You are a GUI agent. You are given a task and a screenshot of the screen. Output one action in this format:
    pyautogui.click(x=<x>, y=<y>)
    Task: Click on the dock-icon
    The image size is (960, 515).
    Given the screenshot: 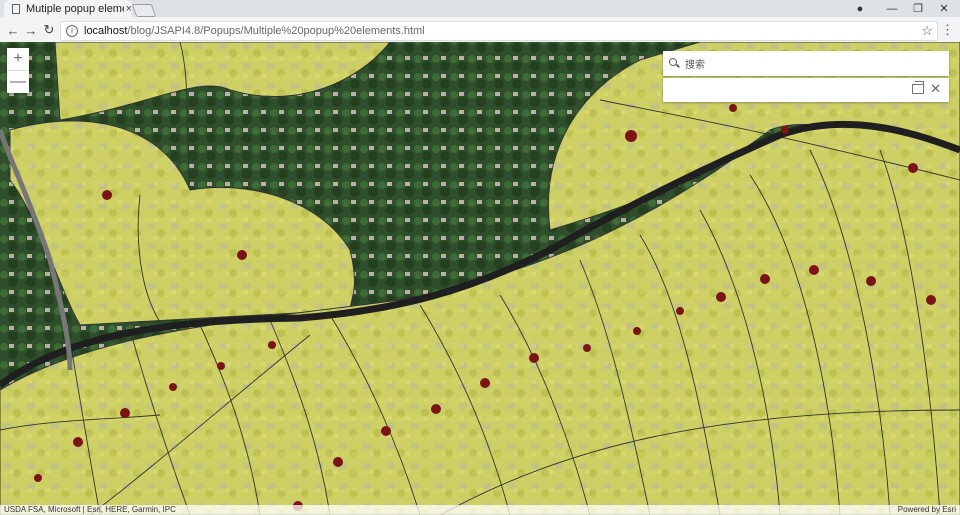 What is the action you would take?
    pyautogui.click(x=918, y=87)
    